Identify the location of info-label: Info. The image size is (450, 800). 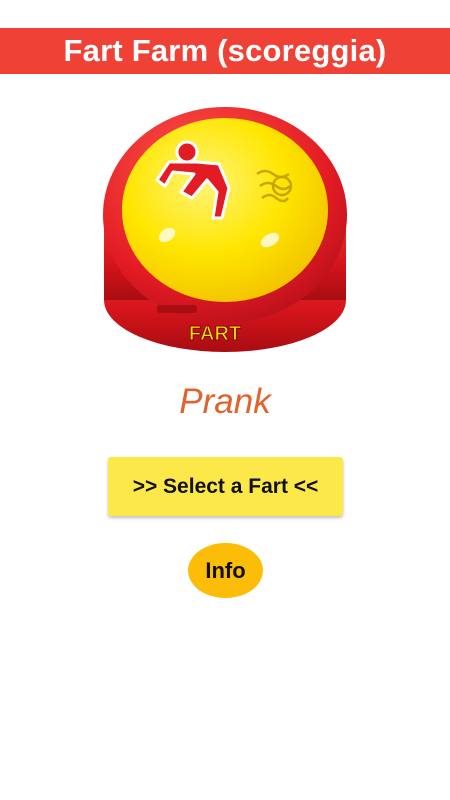
(225, 570).